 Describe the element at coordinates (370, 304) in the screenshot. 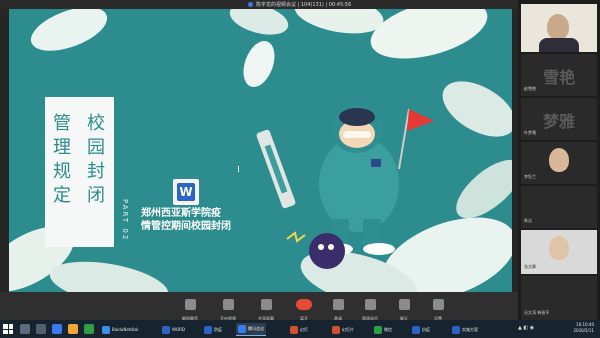

I see `members-icon` at that location.